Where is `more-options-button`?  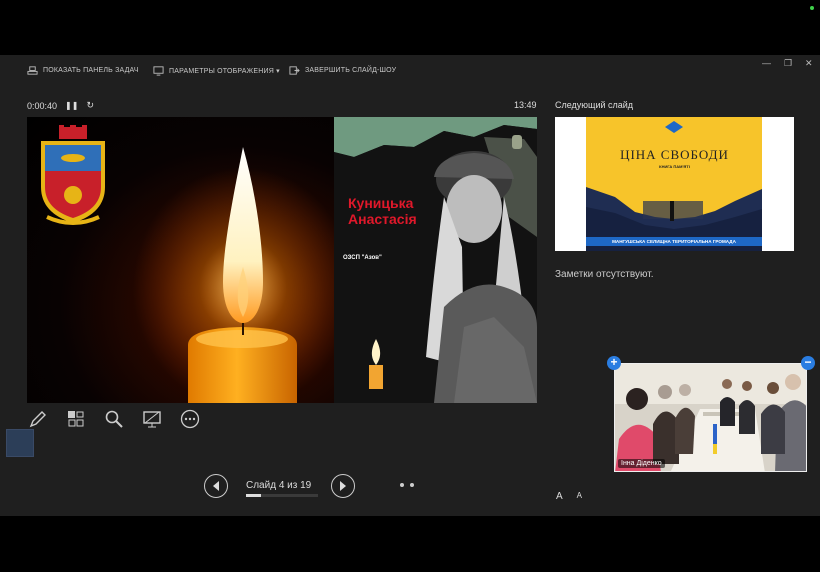 more-options-button is located at coordinates (190, 419).